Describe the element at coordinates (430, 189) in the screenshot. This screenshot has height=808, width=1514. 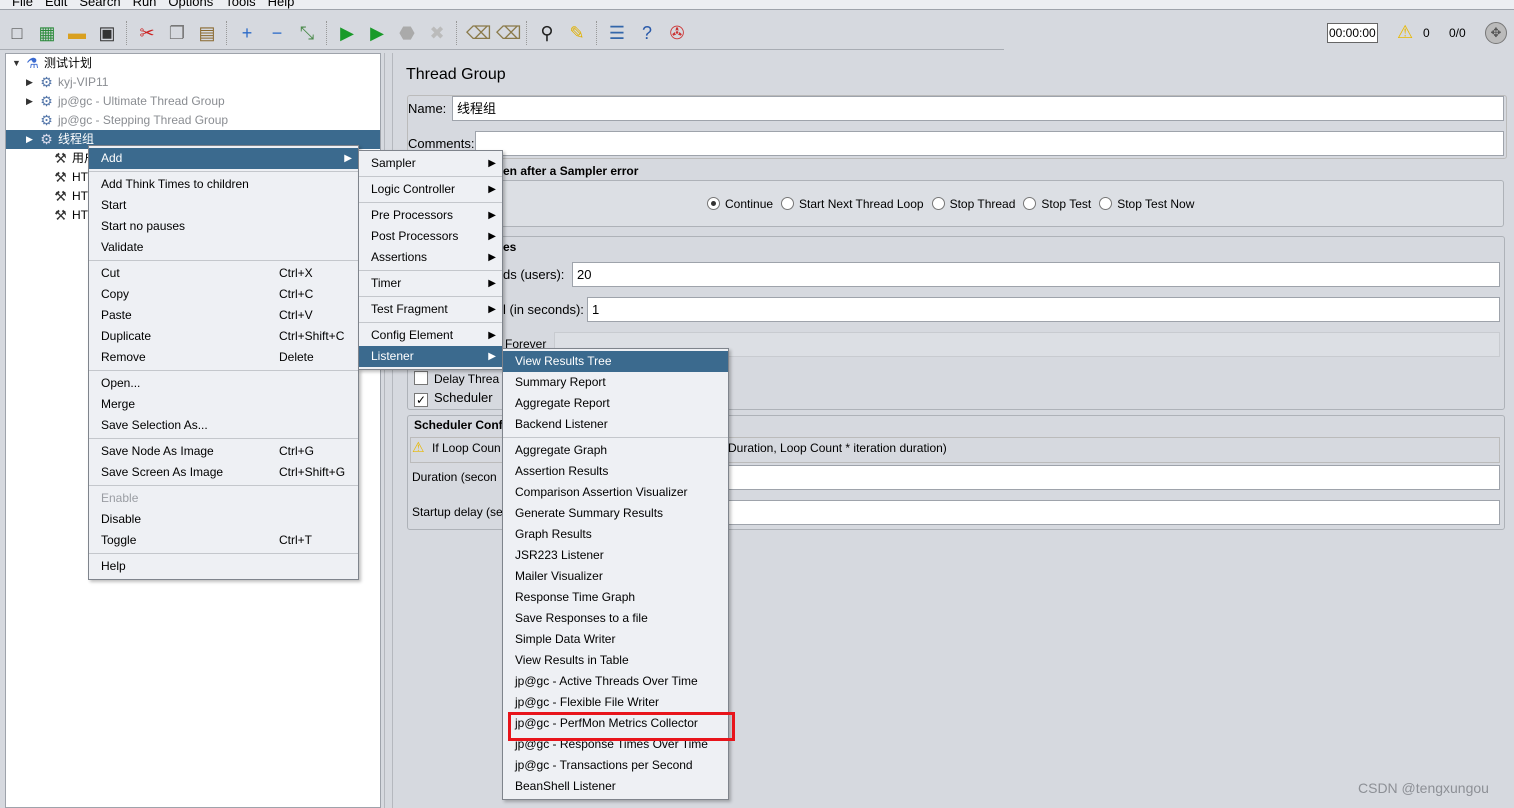
I see `menu-item-logic-controller: Logic Controller ▶` at that location.